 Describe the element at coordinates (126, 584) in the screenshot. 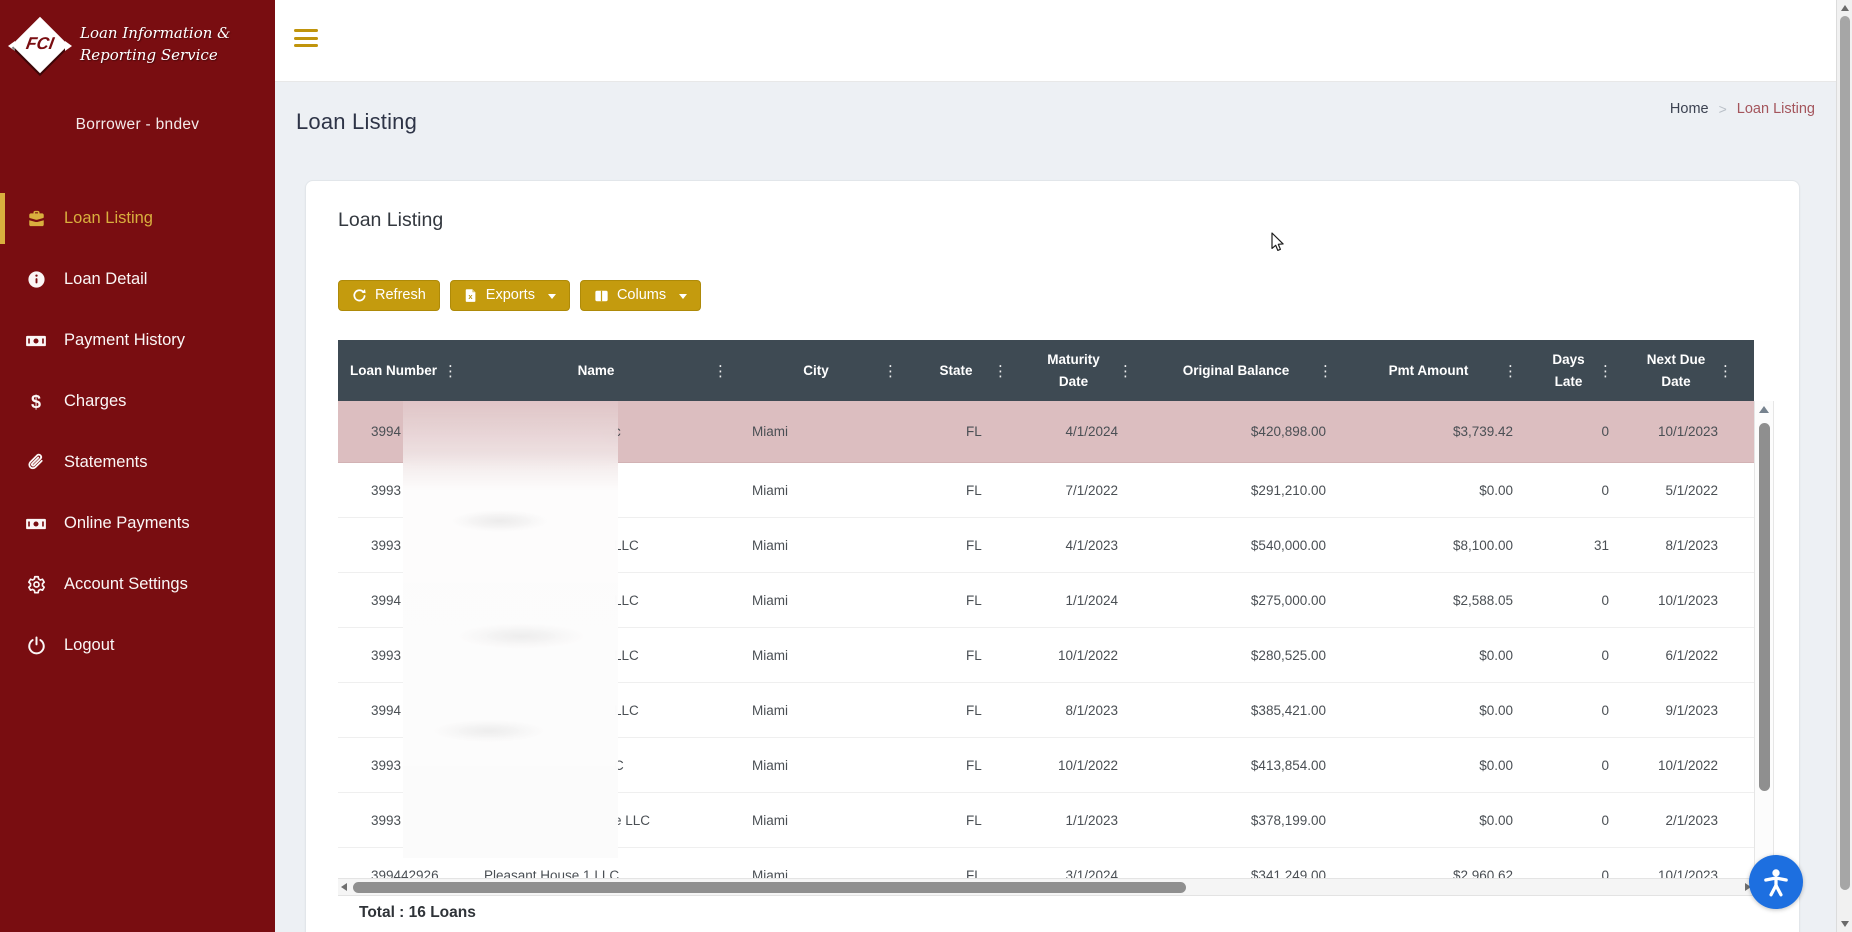

I see `sidebar-item-label: Account Settings` at that location.